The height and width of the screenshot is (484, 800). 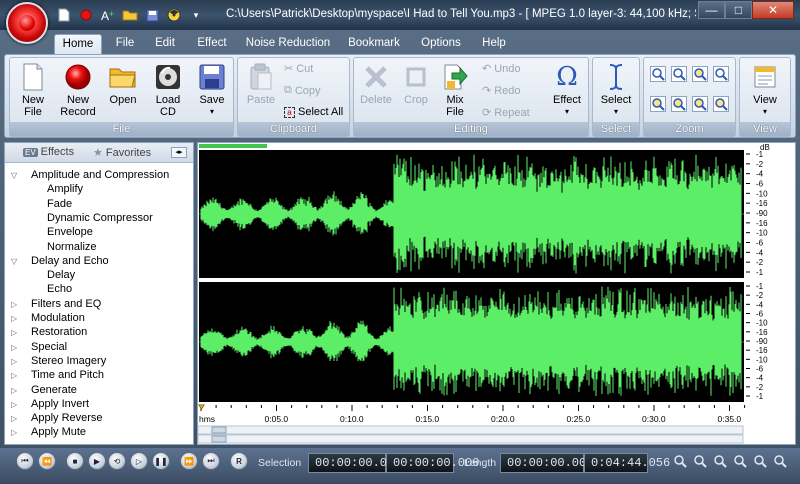 What do you see at coordinates (179, 152) in the screenshot?
I see `panel-nav-arrows-icon: ◂▸` at bounding box center [179, 152].